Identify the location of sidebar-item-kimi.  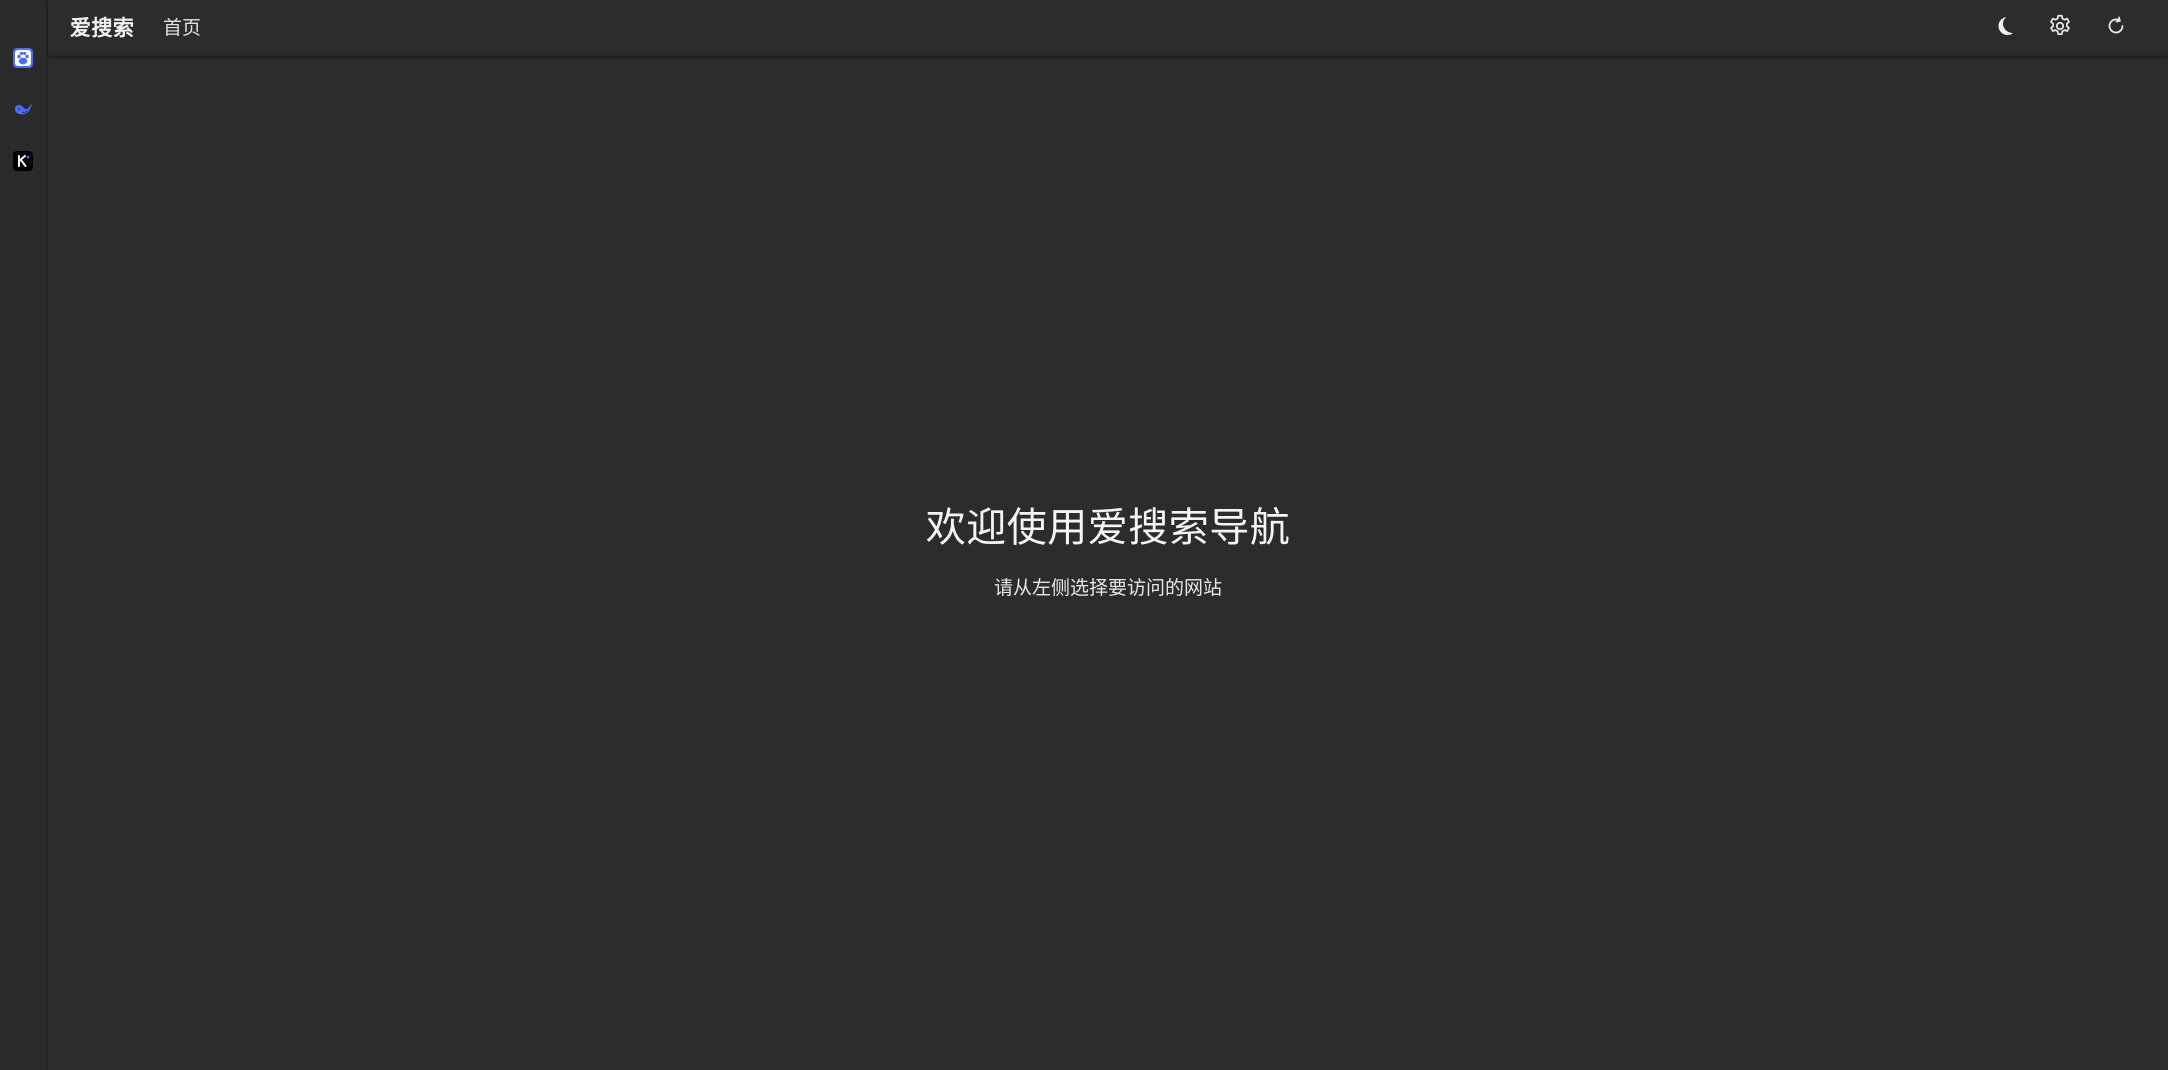
(23, 161).